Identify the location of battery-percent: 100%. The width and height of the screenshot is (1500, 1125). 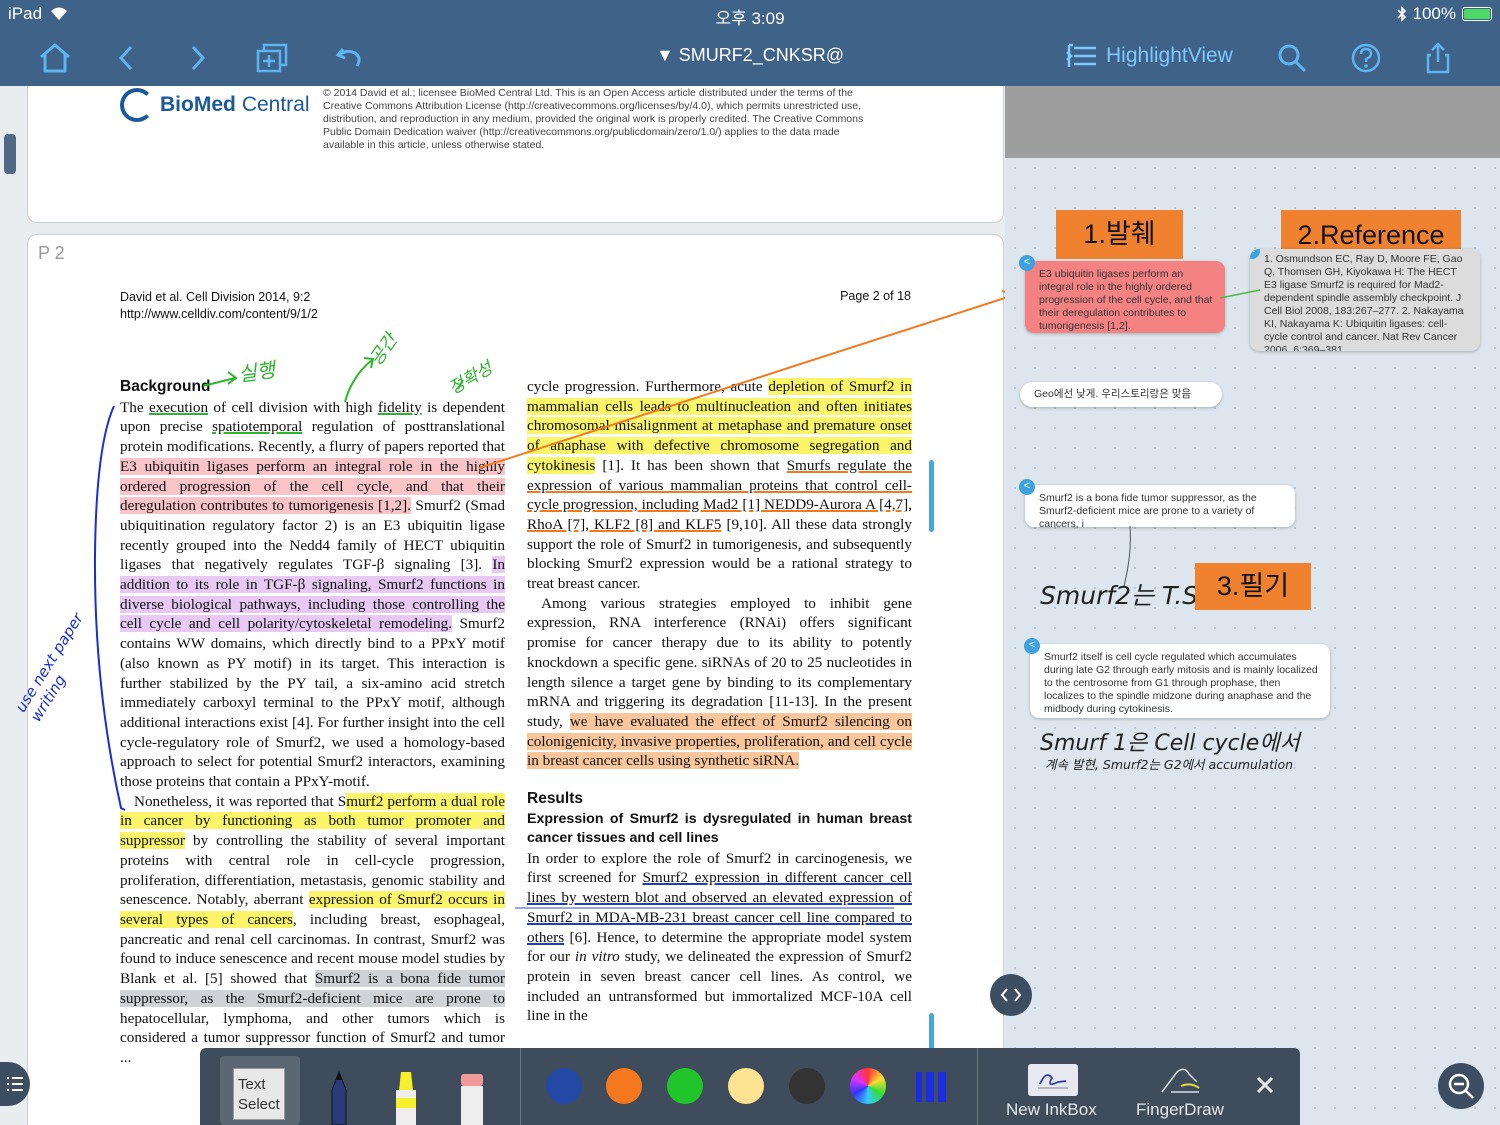
(1434, 13).